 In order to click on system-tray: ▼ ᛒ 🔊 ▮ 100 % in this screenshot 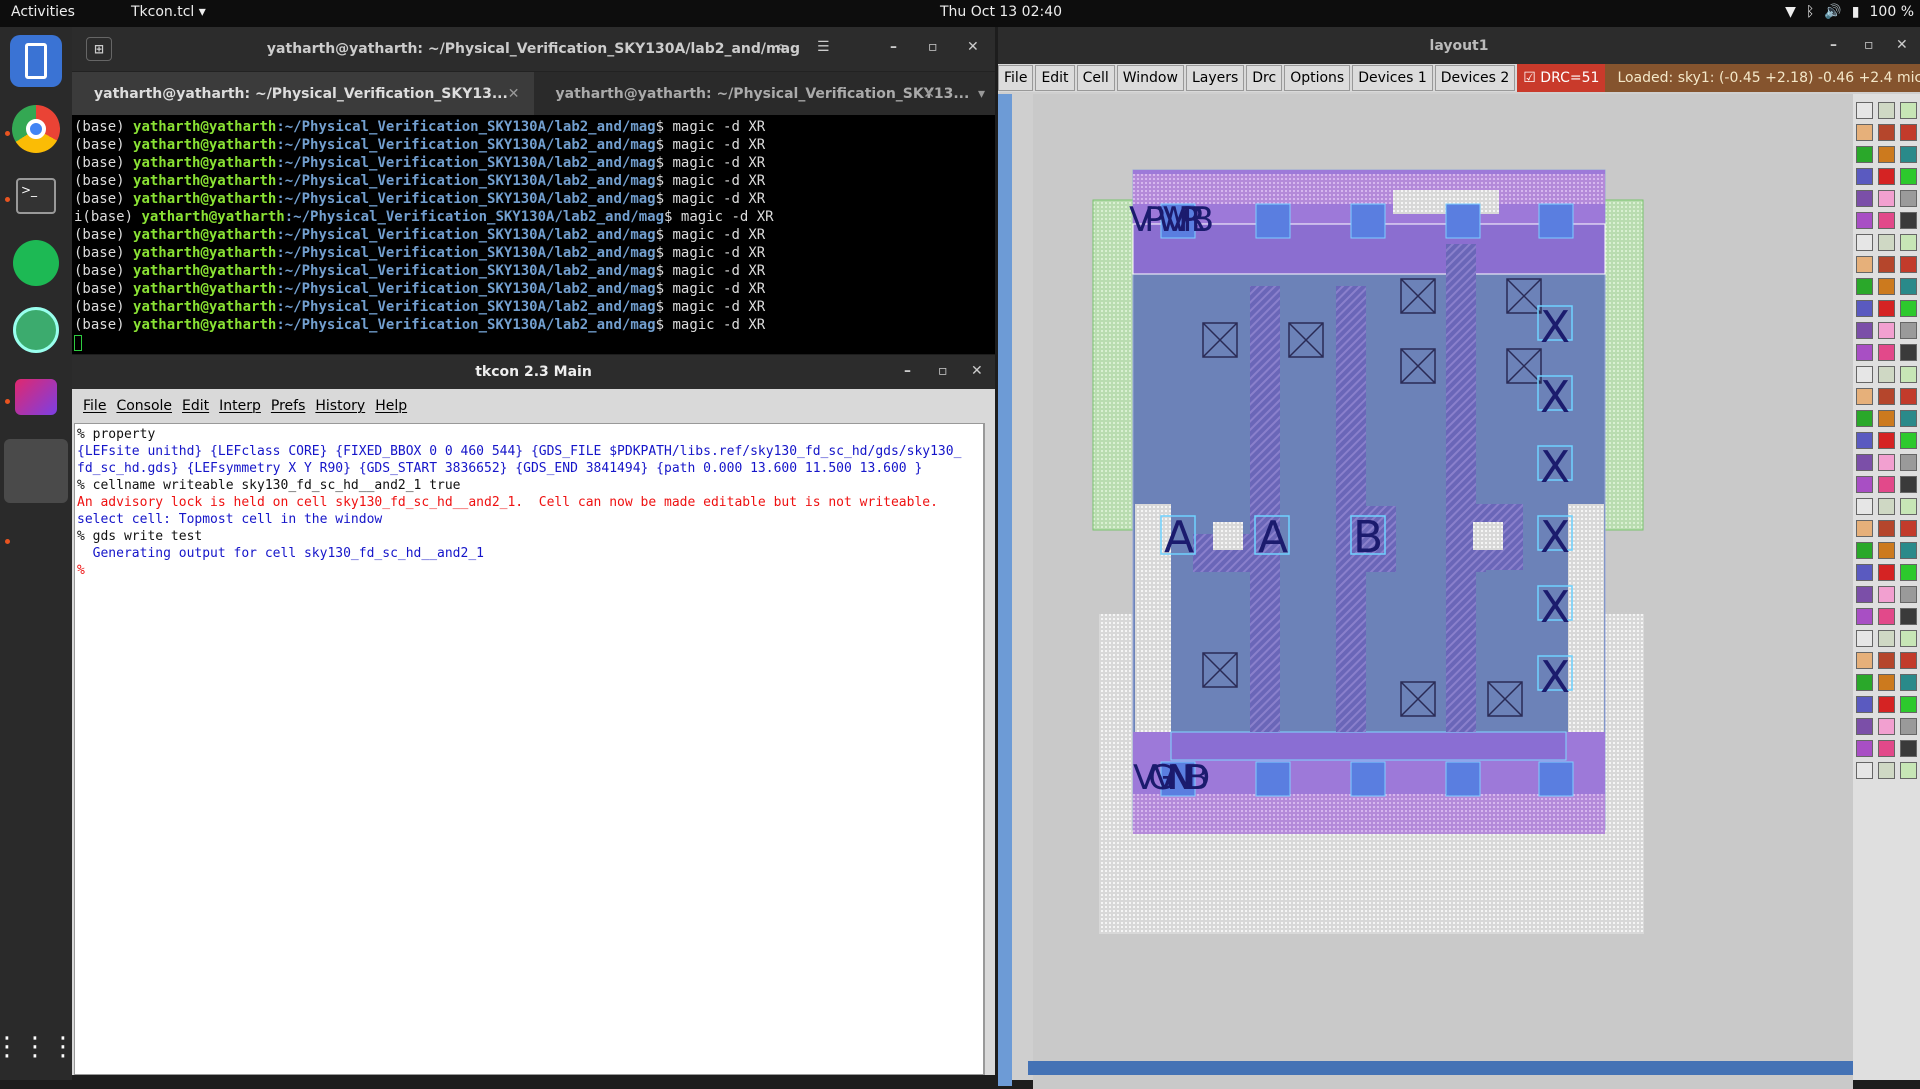, I will do `click(1849, 12)`.